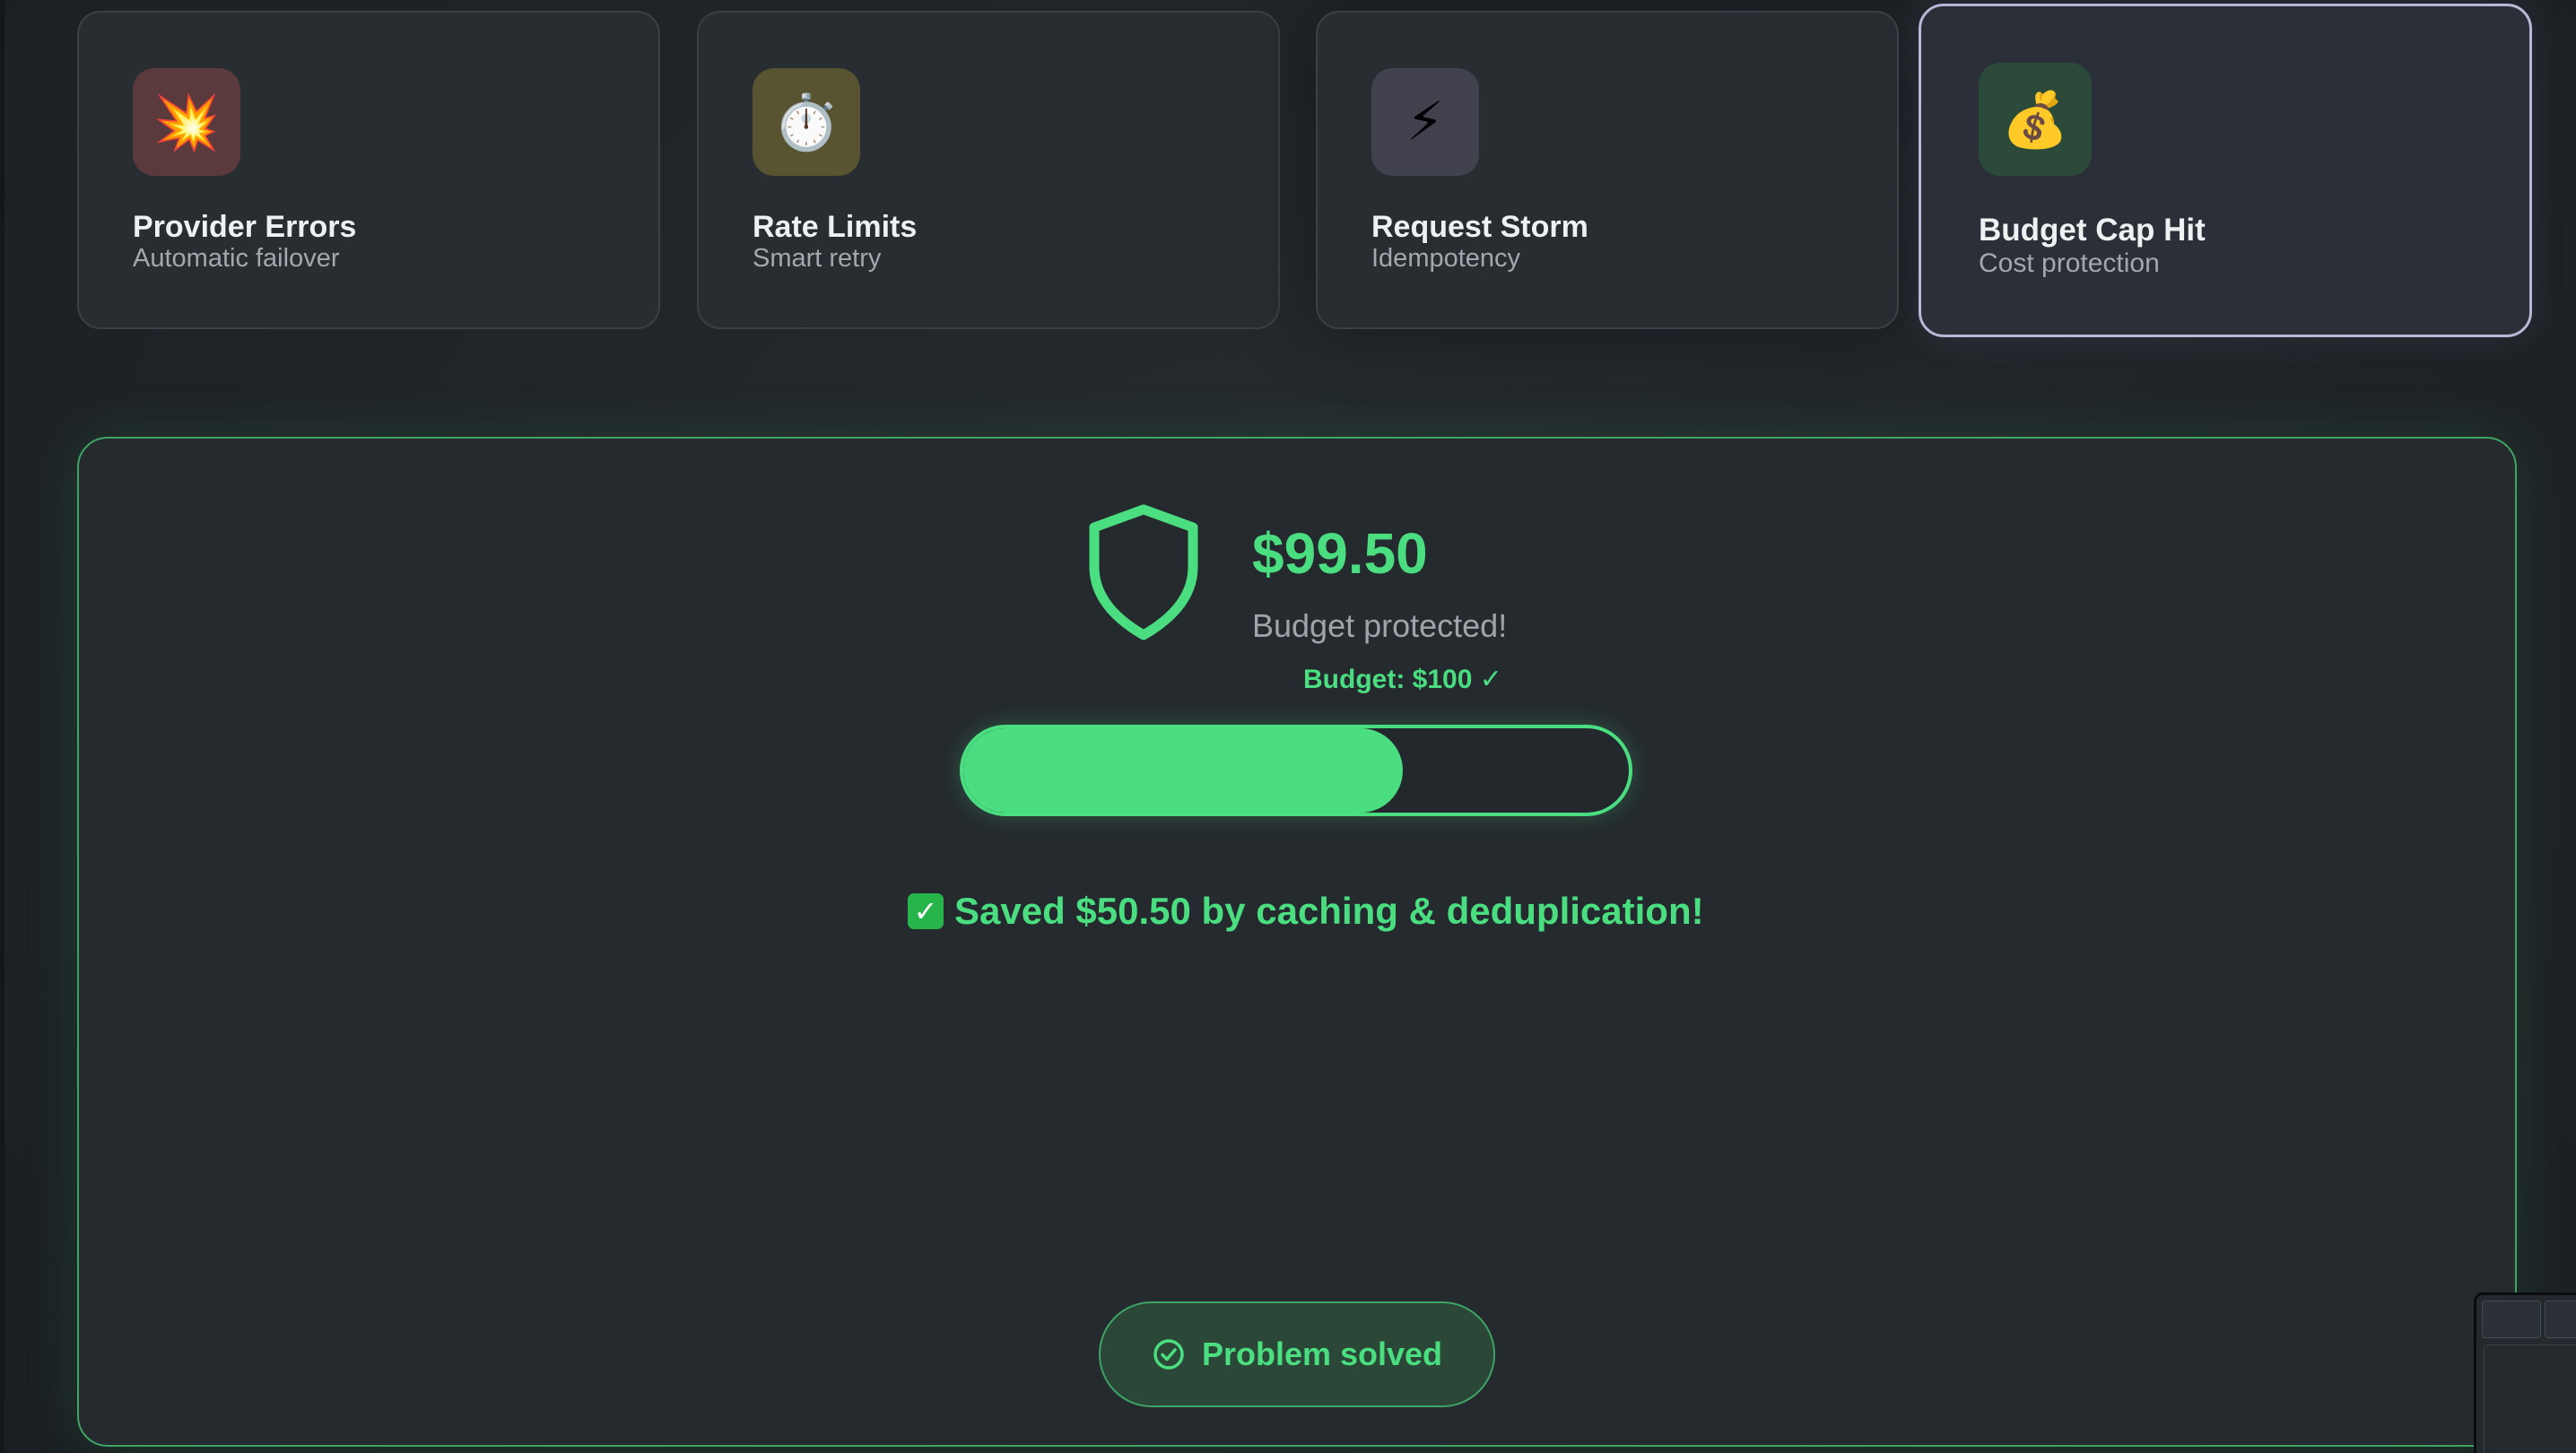  Describe the element at coordinates (1329, 911) in the screenshot. I see `savings-text: Saved $50.50 by caching & deduplication!` at that location.